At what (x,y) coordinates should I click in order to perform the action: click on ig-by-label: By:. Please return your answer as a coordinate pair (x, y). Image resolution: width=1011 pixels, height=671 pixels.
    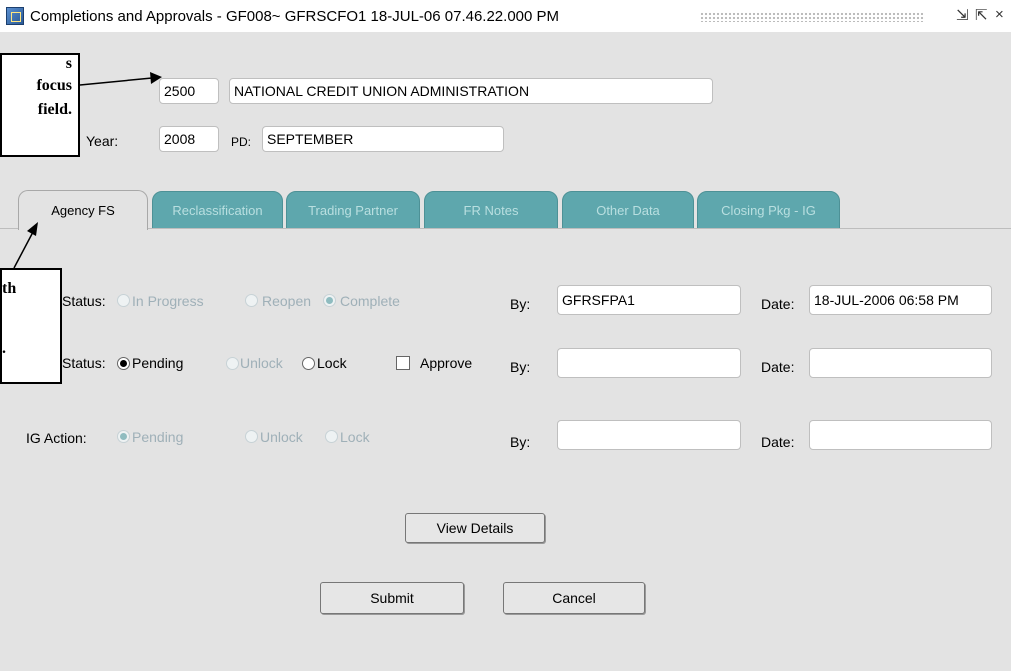
    Looking at the image, I should click on (520, 442).